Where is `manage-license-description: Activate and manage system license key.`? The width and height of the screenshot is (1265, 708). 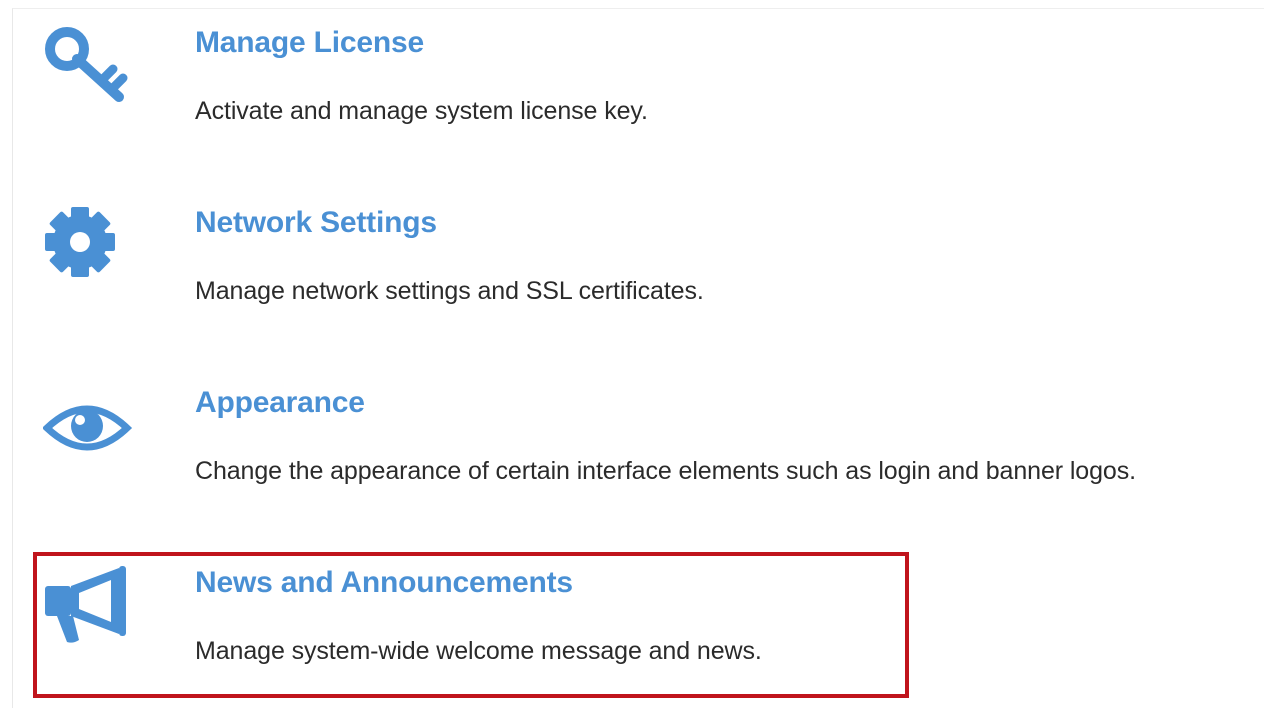
manage-license-description: Activate and manage system license key. is located at coordinates (421, 111).